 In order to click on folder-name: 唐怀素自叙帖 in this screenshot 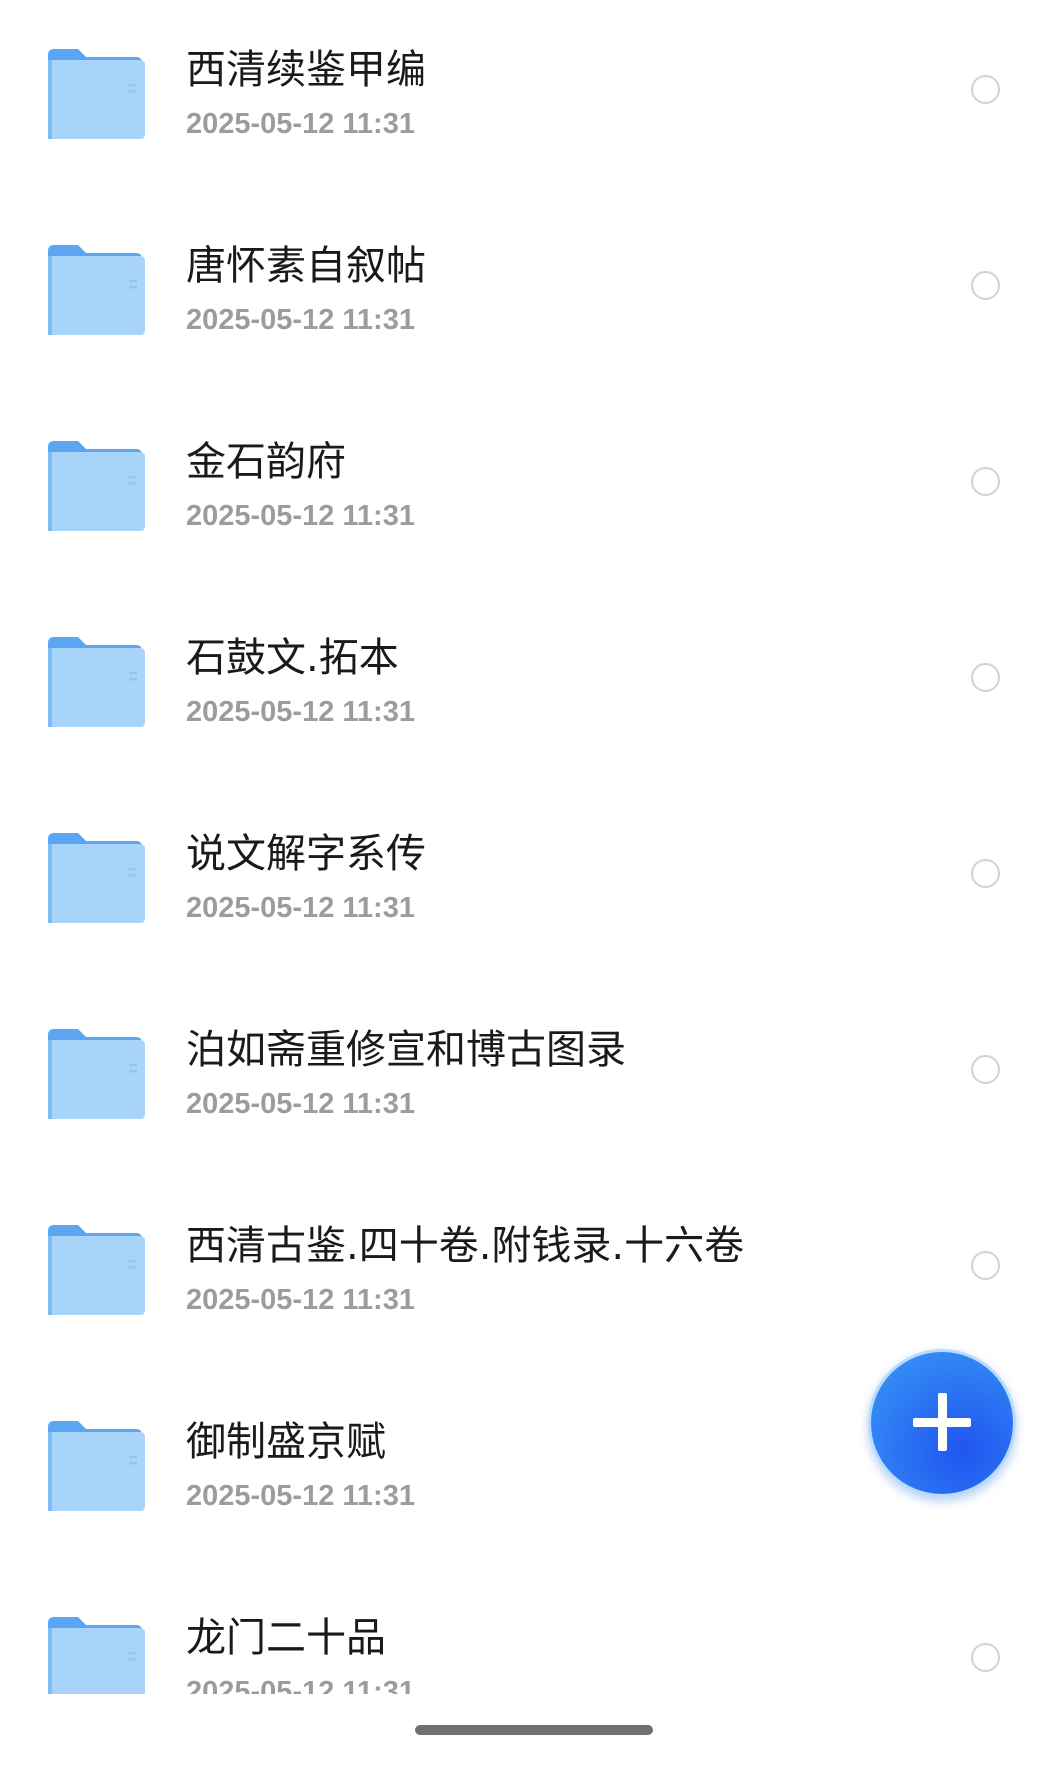, I will do `click(306, 266)`.